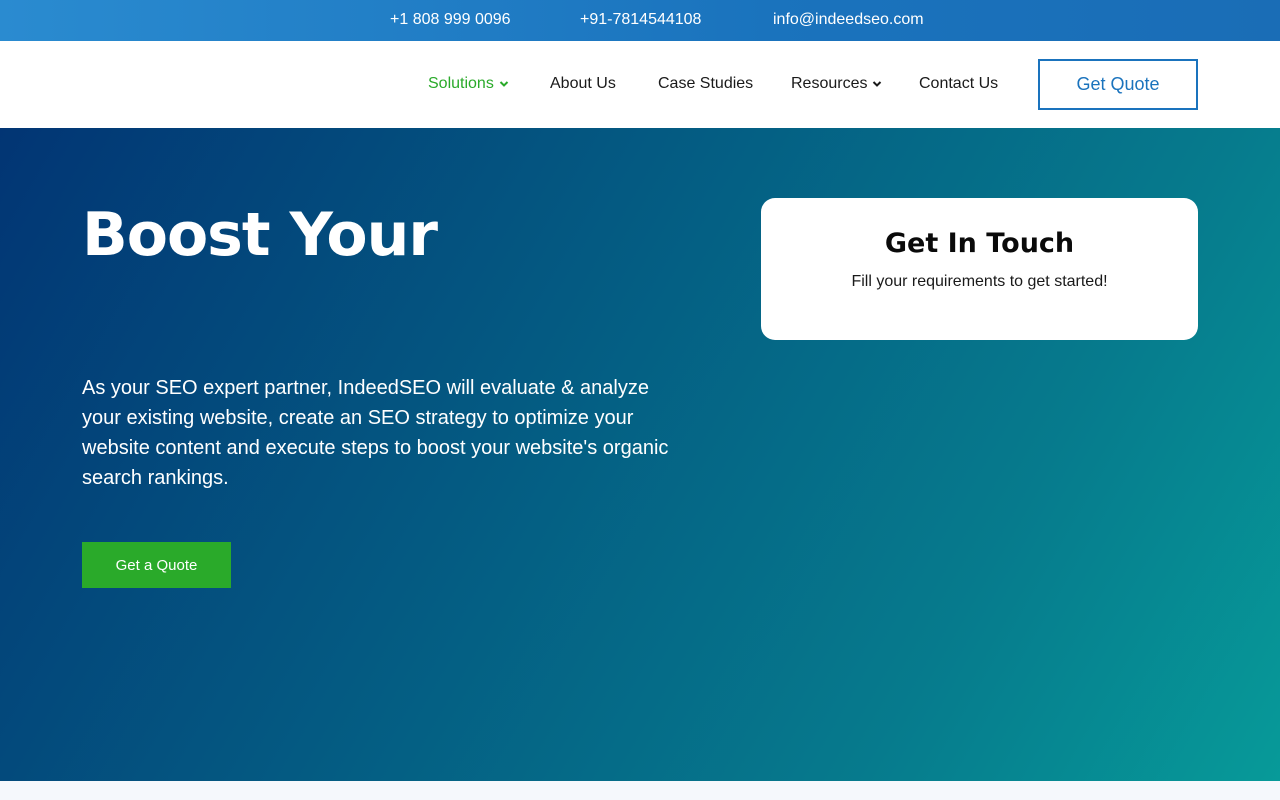  I want to click on nav-item-resources: Resources, so click(836, 84).